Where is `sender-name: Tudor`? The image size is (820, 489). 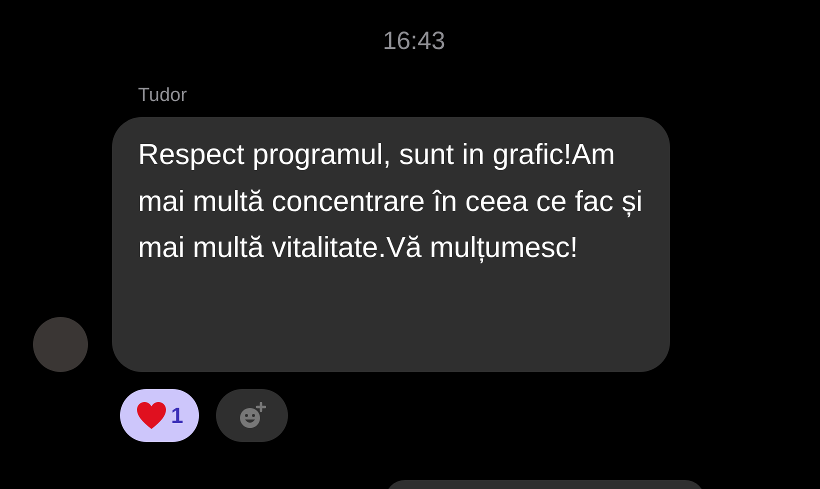
sender-name: Tudor is located at coordinates (162, 95).